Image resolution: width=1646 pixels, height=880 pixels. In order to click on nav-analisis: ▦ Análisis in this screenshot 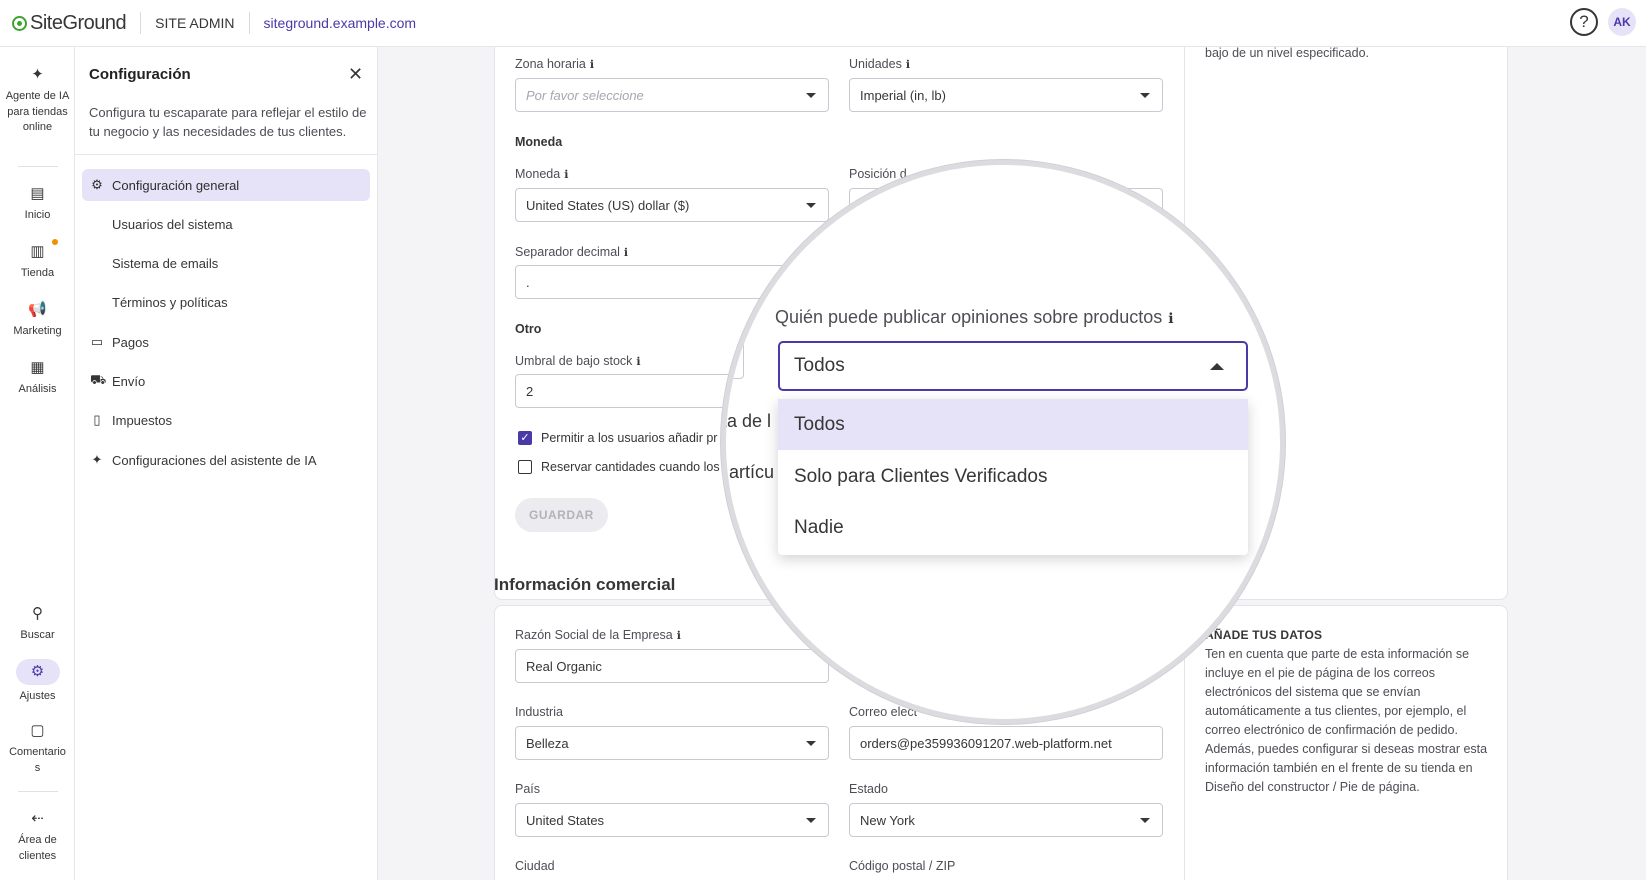, I will do `click(37, 378)`.